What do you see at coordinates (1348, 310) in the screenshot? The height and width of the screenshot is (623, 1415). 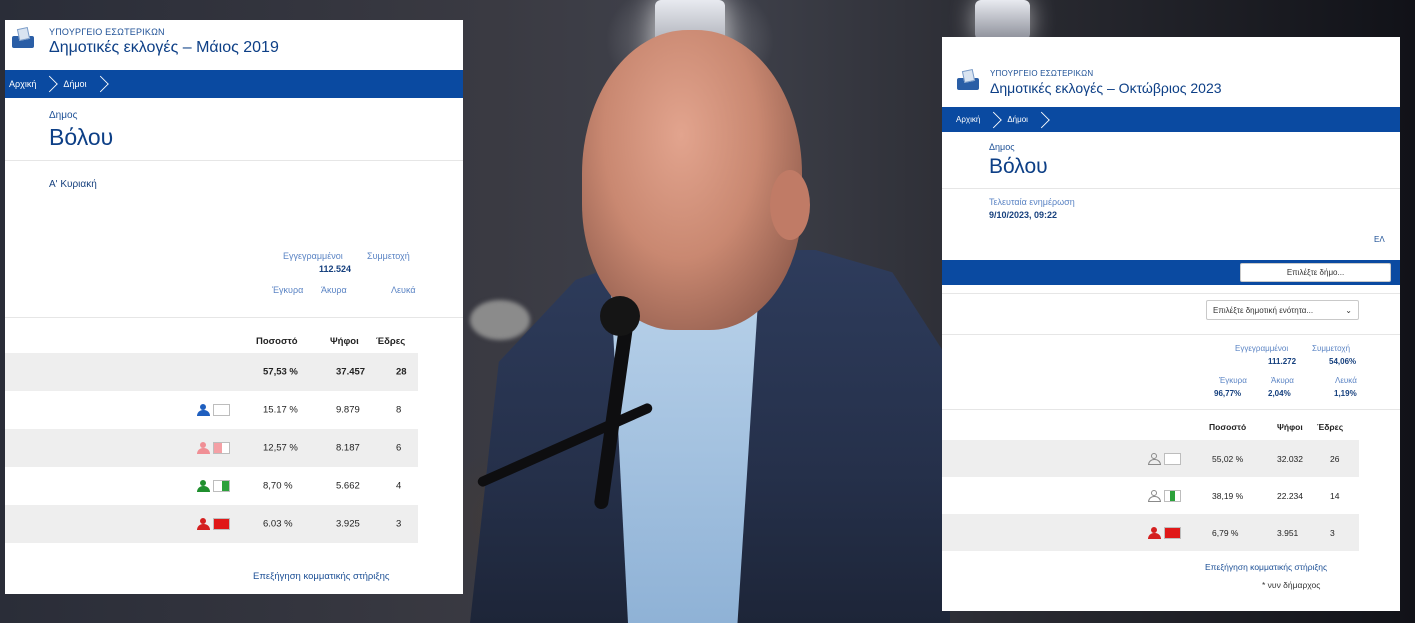 I see `chevron-down-icon: ⌄` at bounding box center [1348, 310].